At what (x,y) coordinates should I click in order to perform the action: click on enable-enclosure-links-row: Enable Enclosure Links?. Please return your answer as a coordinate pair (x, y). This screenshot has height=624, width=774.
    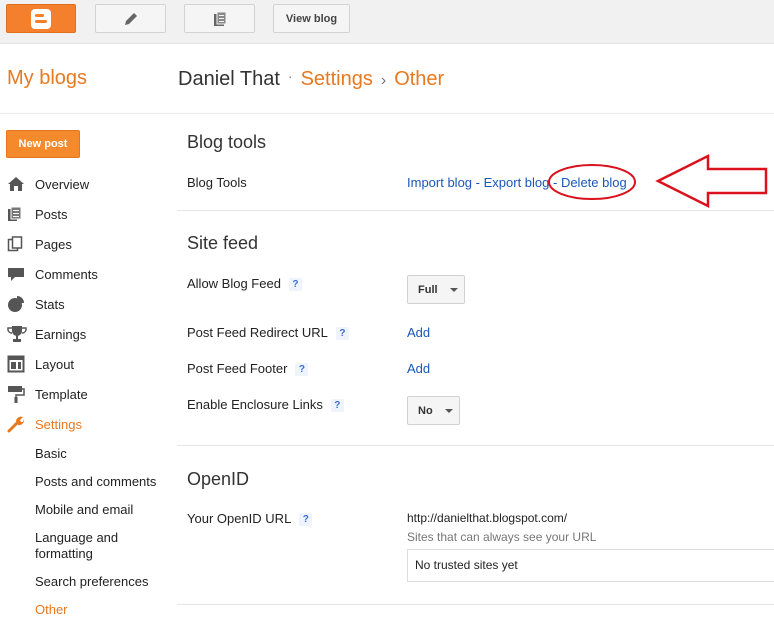
    Looking at the image, I should click on (265, 405).